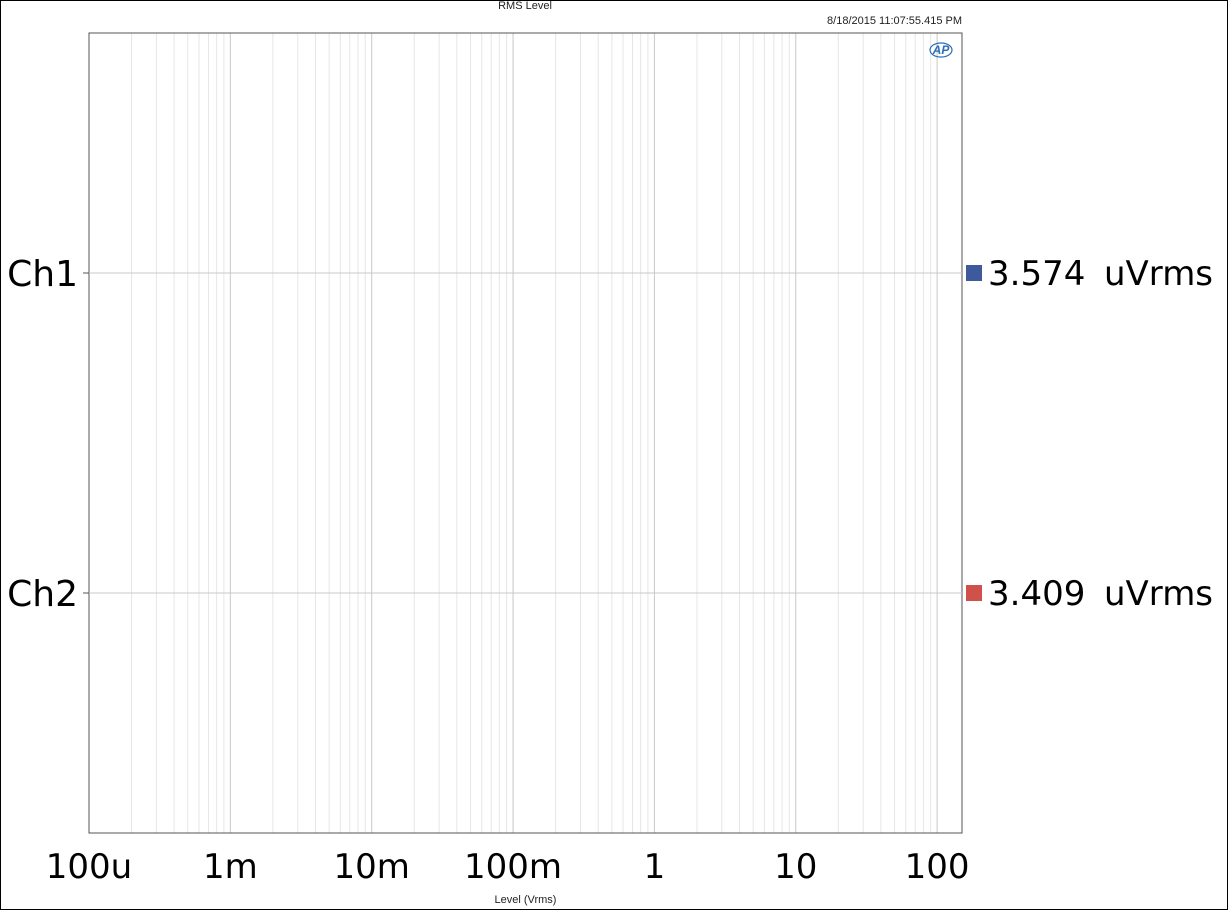 This screenshot has height=910, width=1228. Describe the element at coordinates (42, 434) in the screenshot. I see `category-labels: Ch1 Ch2` at that location.